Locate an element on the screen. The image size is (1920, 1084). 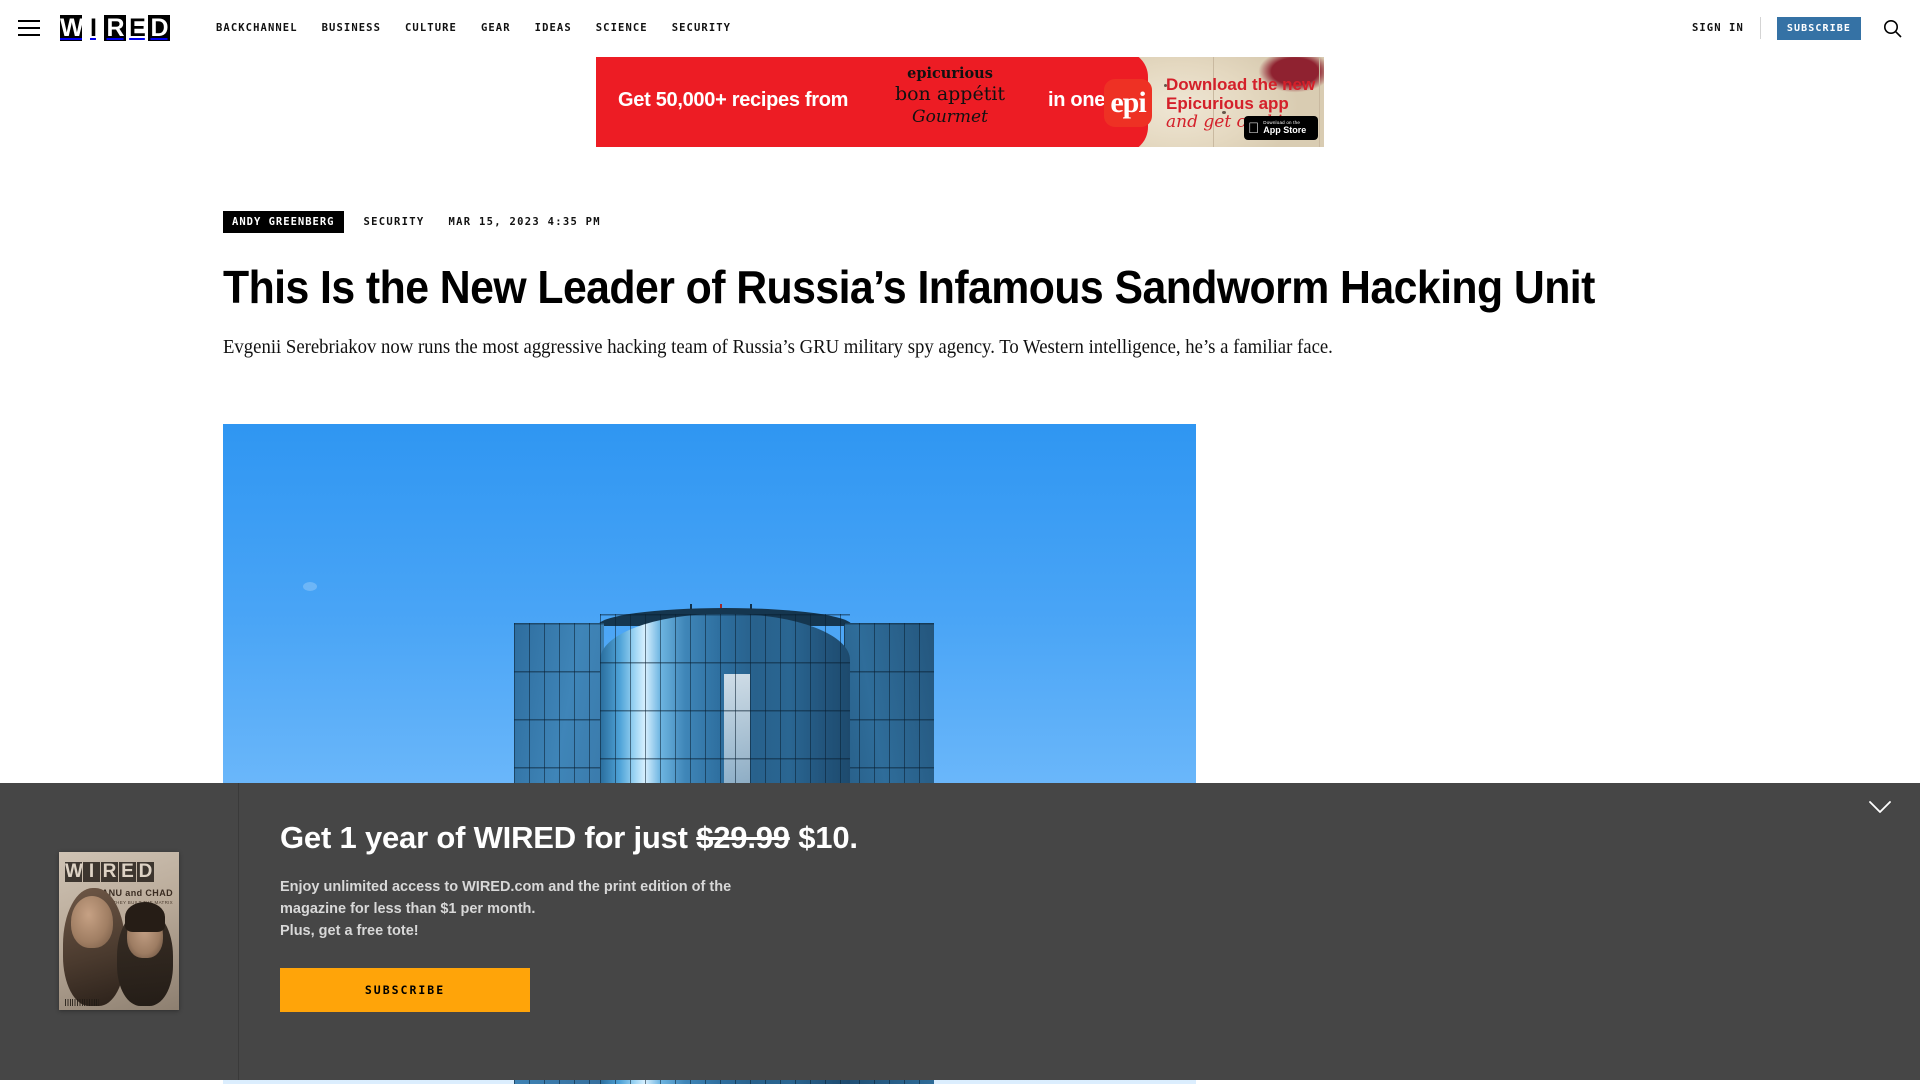
search-icon is located at coordinates (1892, 28).